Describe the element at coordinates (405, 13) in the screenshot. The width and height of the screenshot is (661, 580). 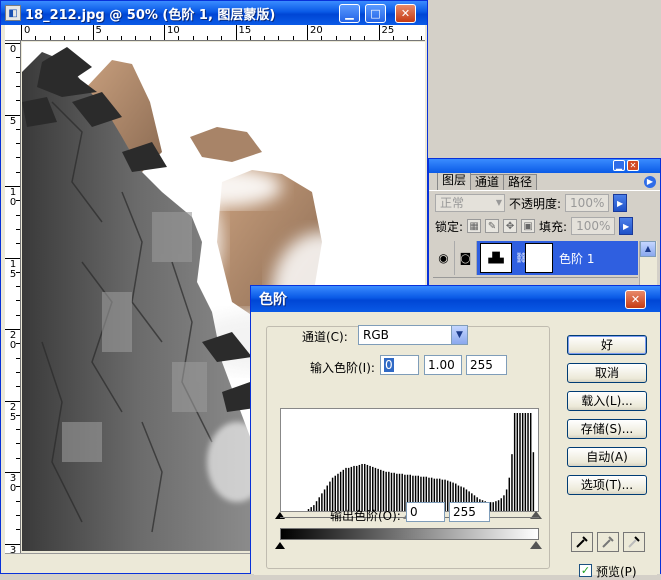
I see `close-icon: ✕` at that location.